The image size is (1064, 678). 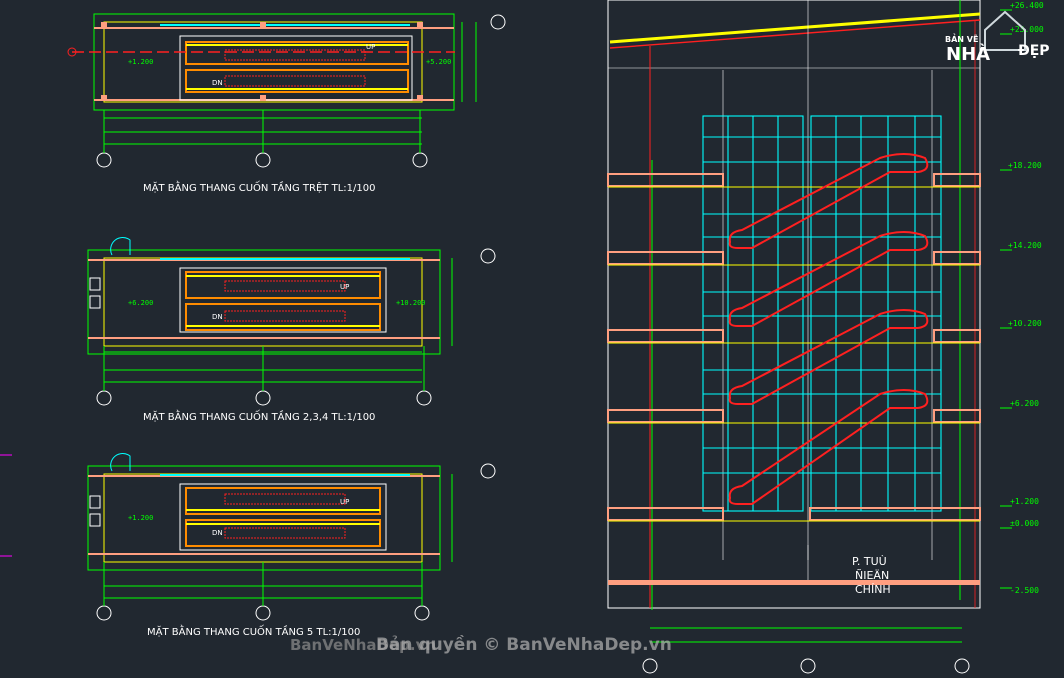 I want to click on section-level: +26.400, so click(x=1027, y=5).